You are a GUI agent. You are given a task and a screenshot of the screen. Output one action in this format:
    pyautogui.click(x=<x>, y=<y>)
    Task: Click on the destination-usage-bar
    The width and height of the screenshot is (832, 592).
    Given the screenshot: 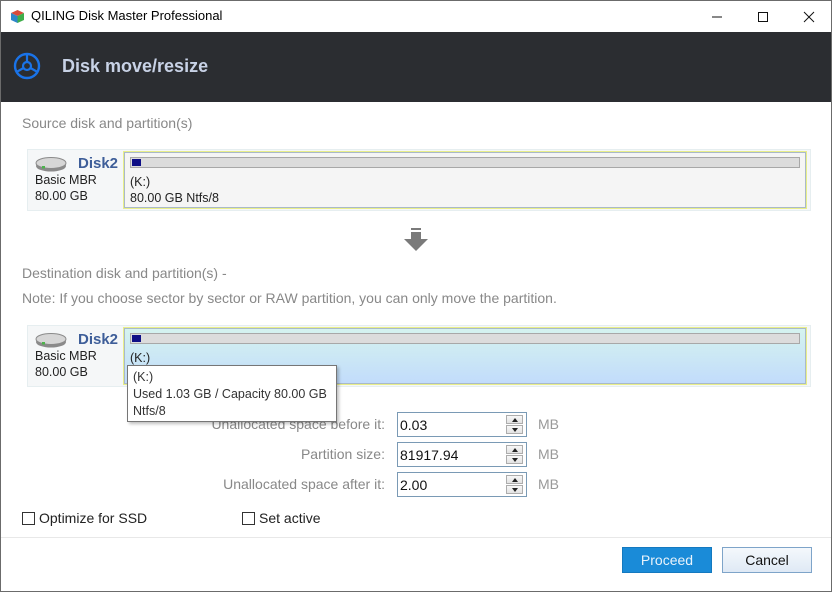 What is the action you would take?
    pyautogui.click(x=465, y=338)
    